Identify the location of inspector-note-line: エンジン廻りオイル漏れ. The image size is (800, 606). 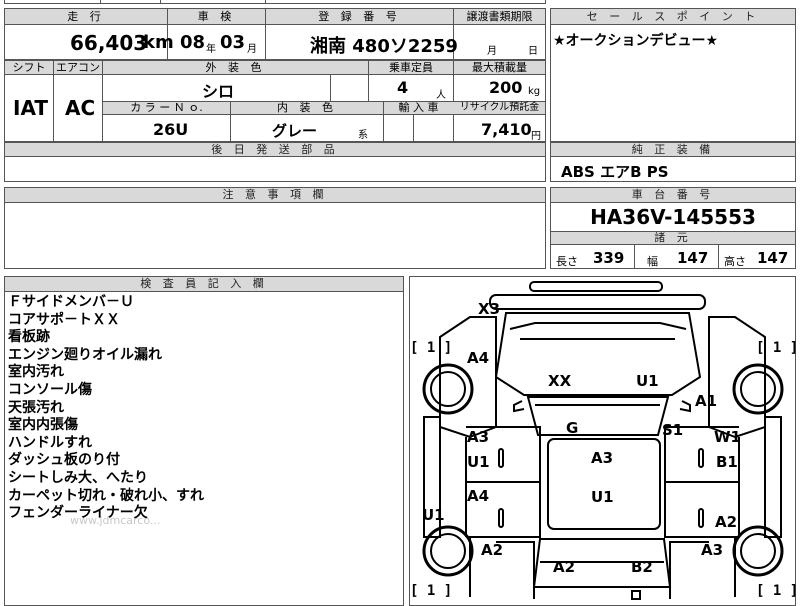
(85, 354).